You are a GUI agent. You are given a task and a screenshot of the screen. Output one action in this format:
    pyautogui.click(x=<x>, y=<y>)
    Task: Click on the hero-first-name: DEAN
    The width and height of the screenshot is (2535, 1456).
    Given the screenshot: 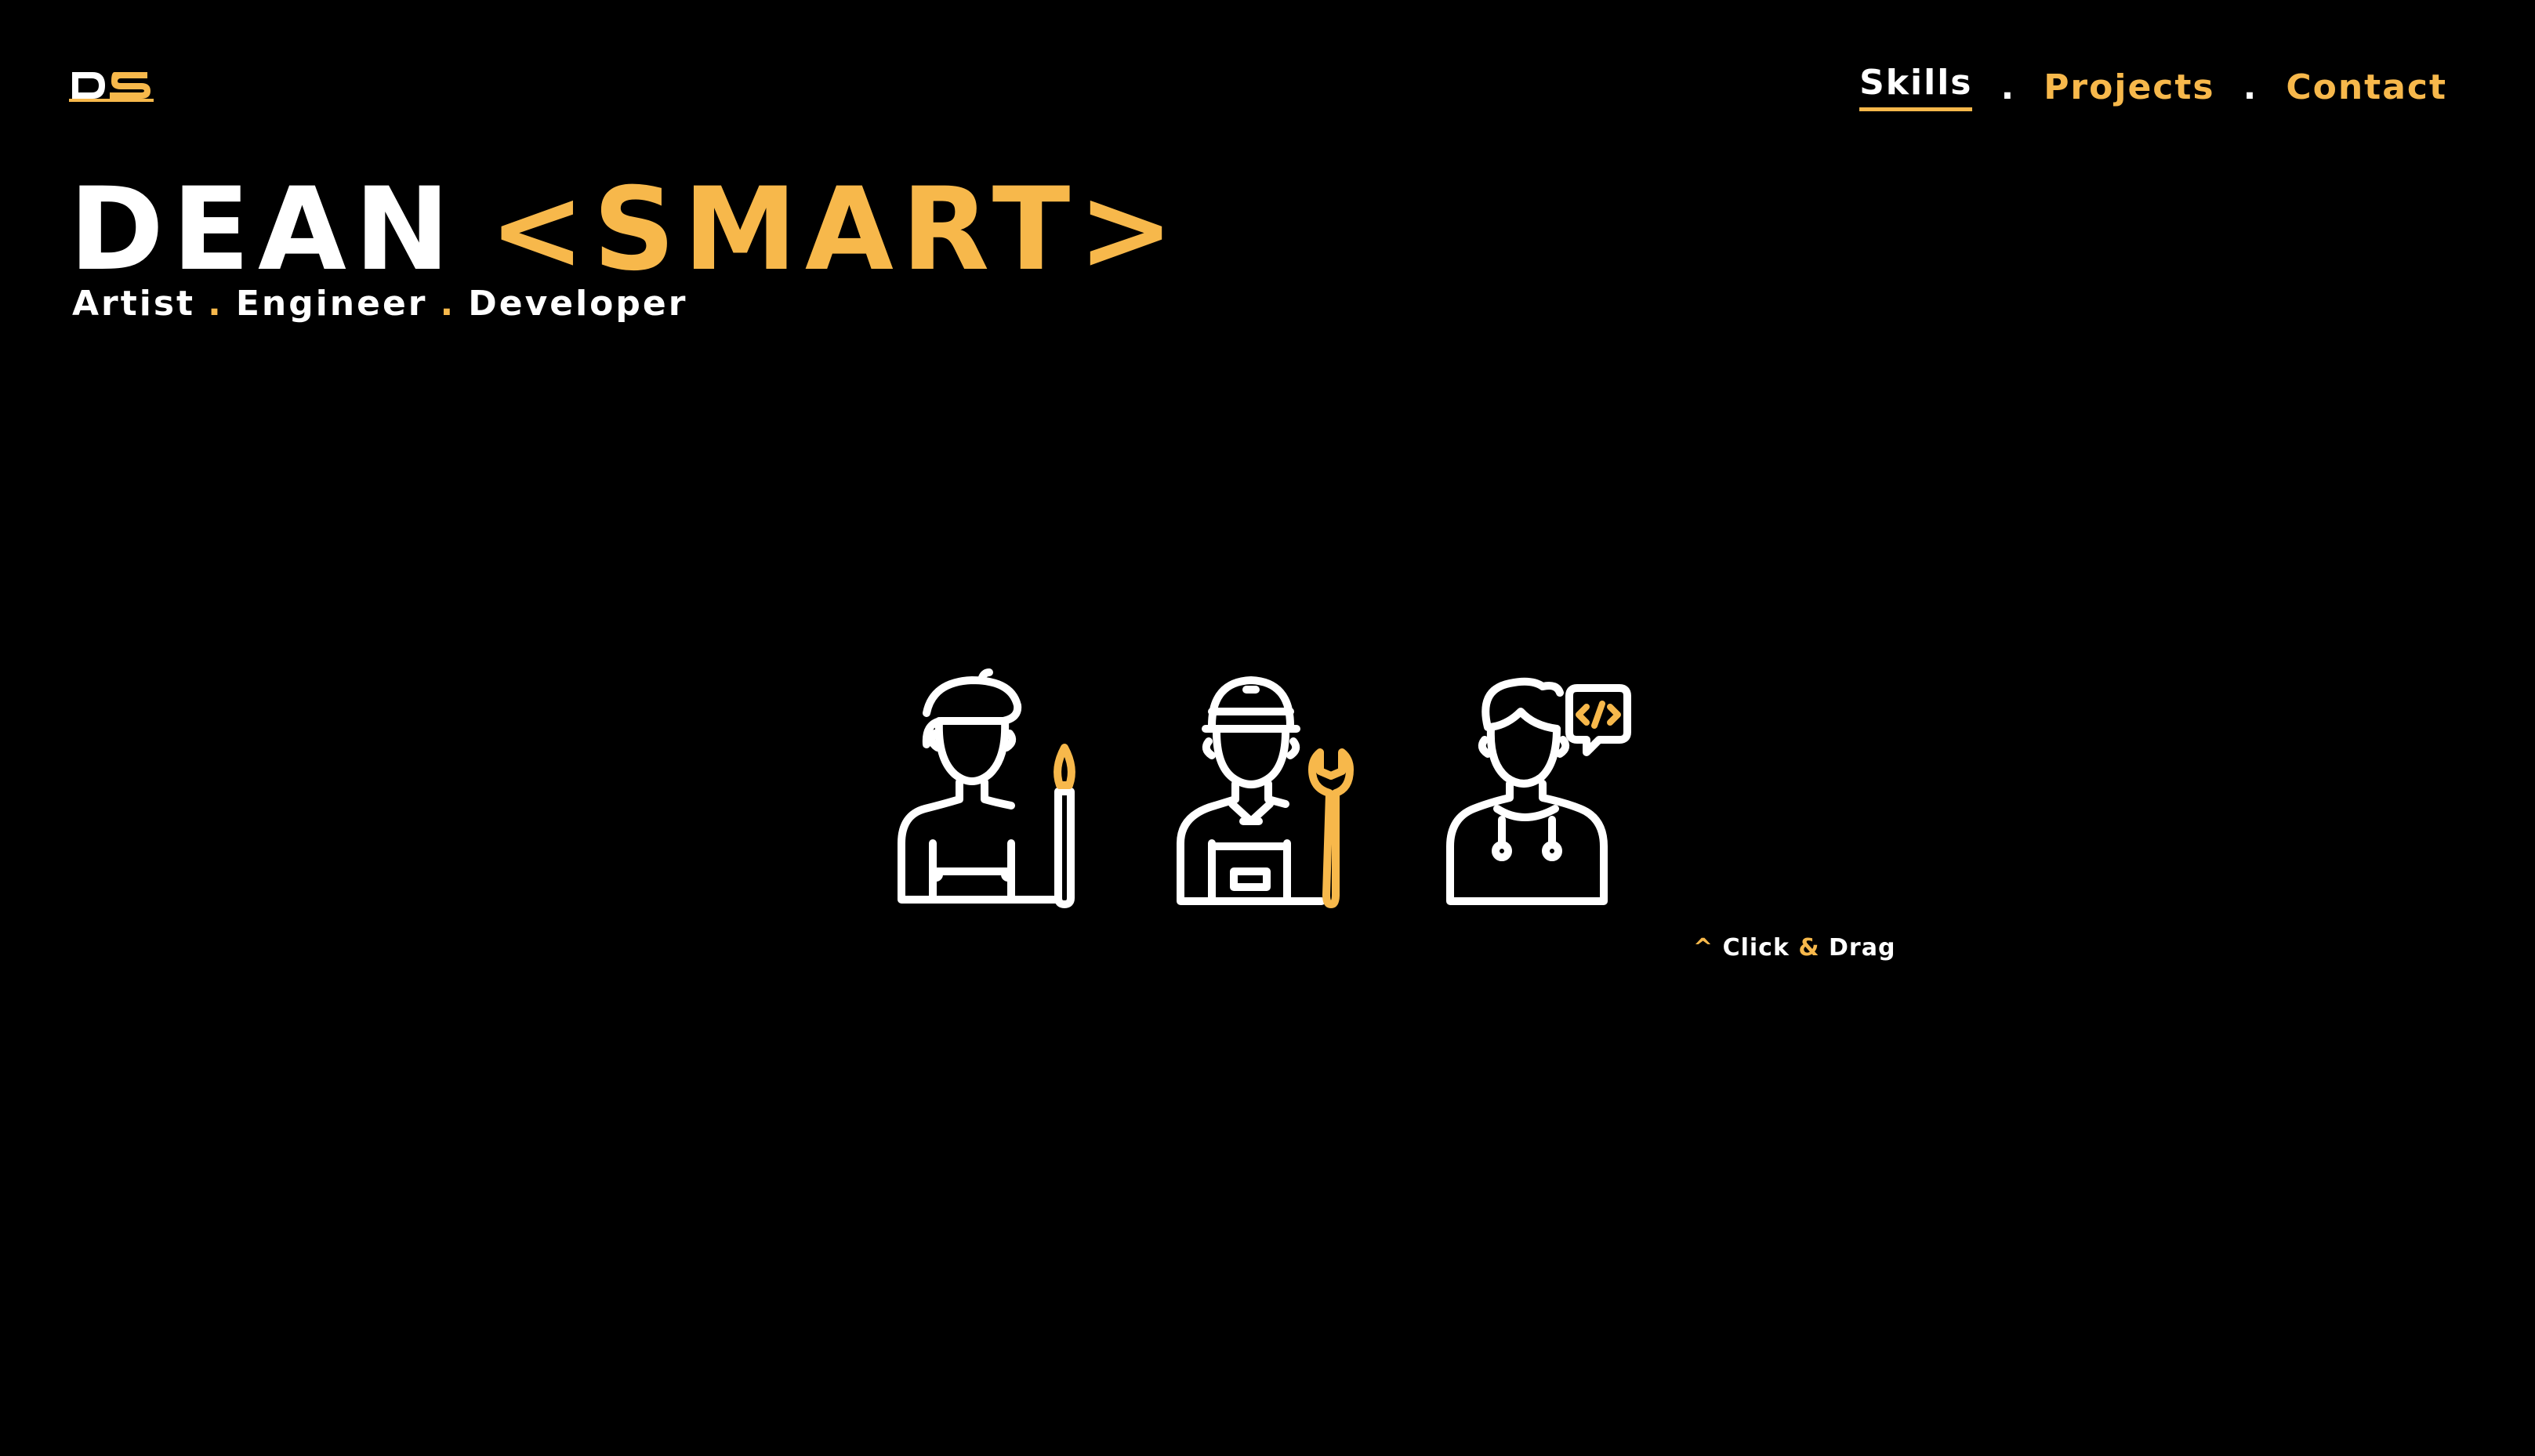 What is the action you would take?
    pyautogui.click(x=264, y=229)
    